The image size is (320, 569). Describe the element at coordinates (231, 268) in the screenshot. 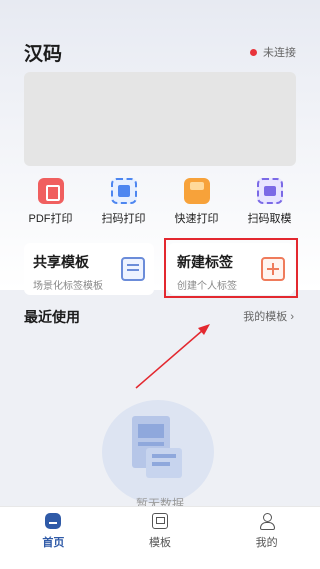

I see `highlight-box` at that location.